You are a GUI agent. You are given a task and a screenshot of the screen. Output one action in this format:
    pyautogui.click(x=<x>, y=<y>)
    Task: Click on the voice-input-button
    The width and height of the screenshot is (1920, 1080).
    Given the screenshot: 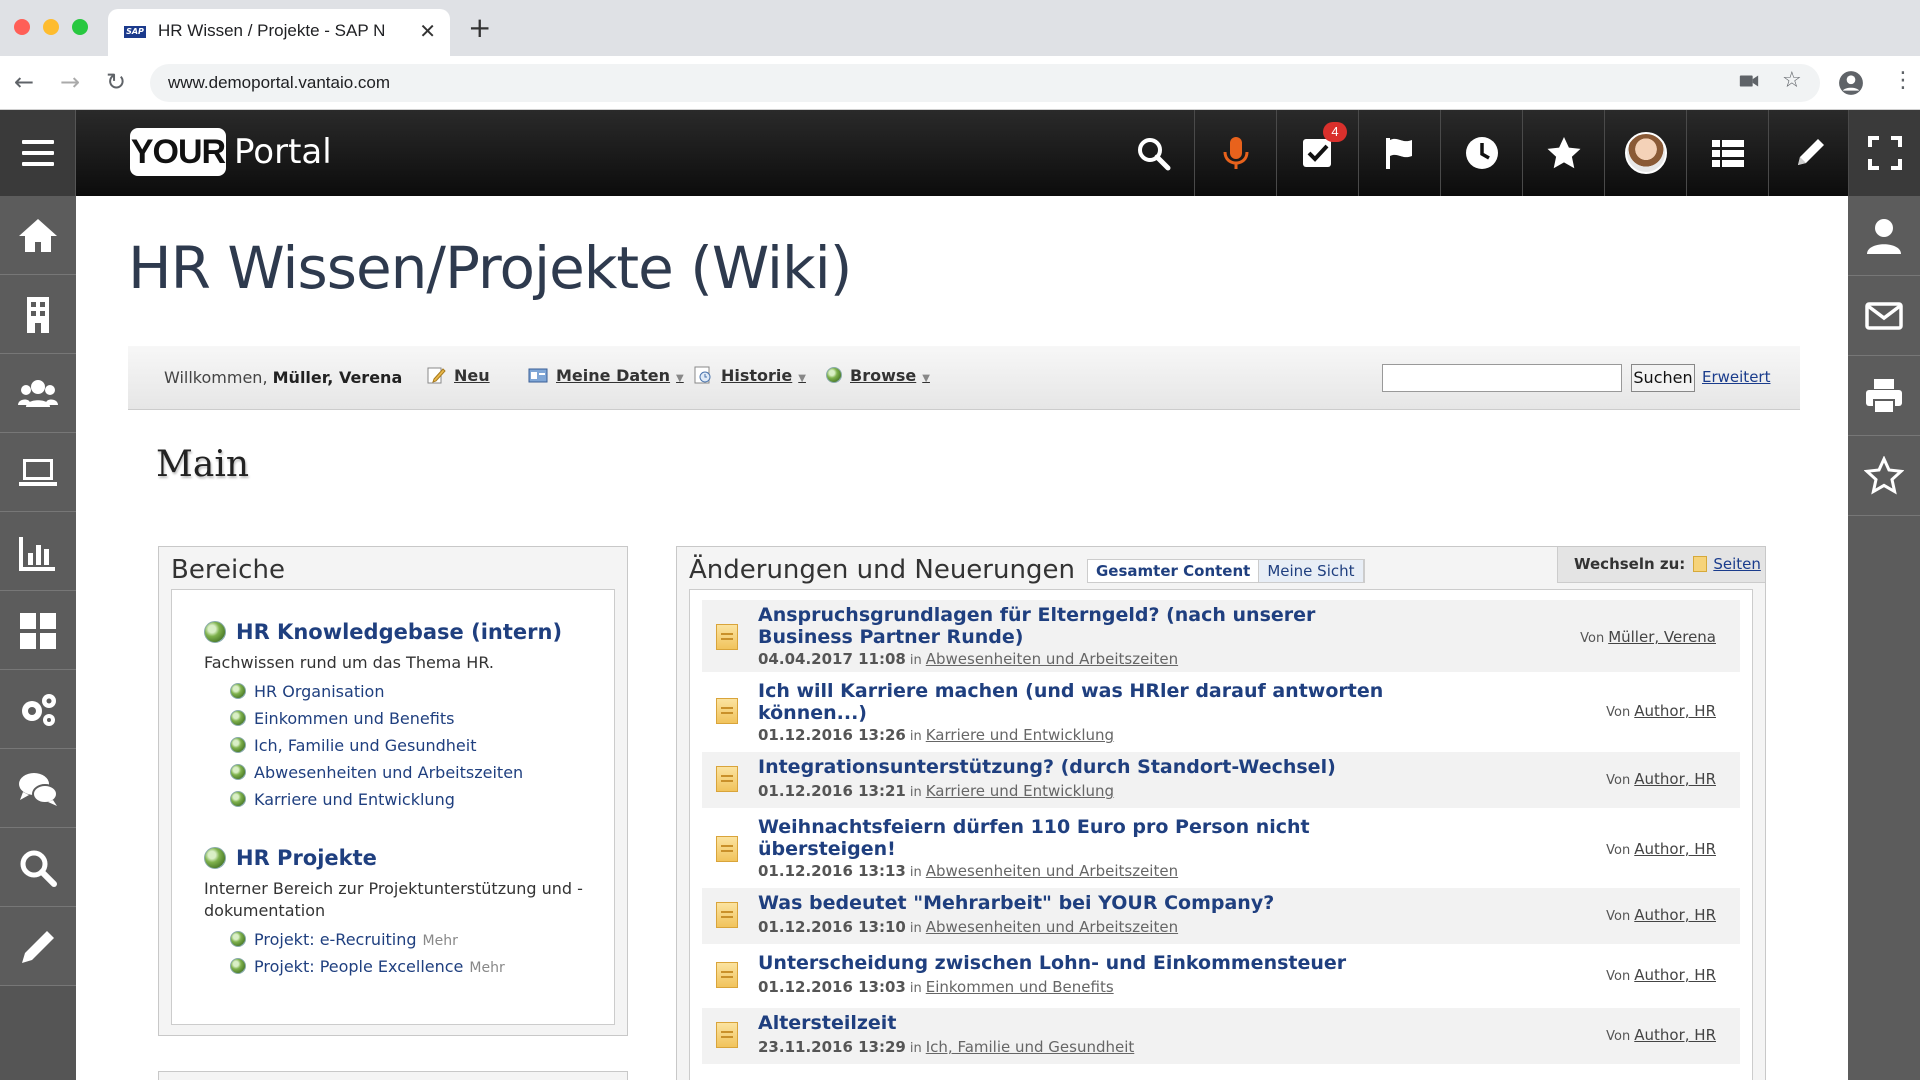 What is the action you would take?
    pyautogui.click(x=1235, y=153)
    